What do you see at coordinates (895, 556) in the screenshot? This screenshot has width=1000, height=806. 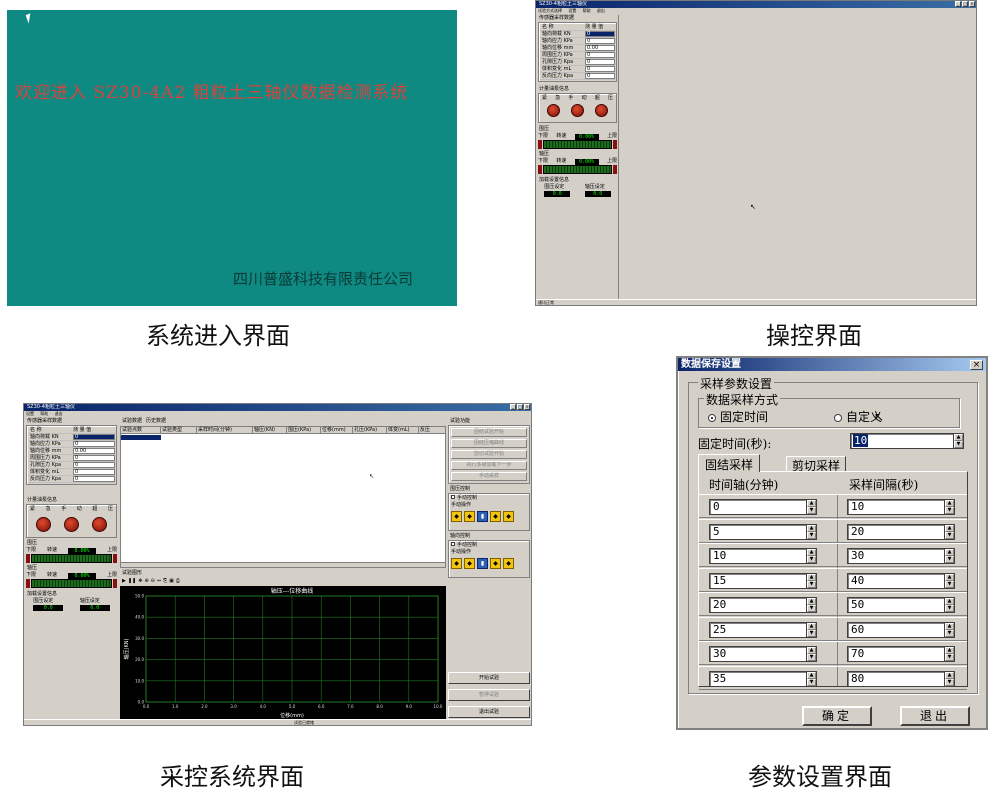 I see `interval-value: 30` at bounding box center [895, 556].